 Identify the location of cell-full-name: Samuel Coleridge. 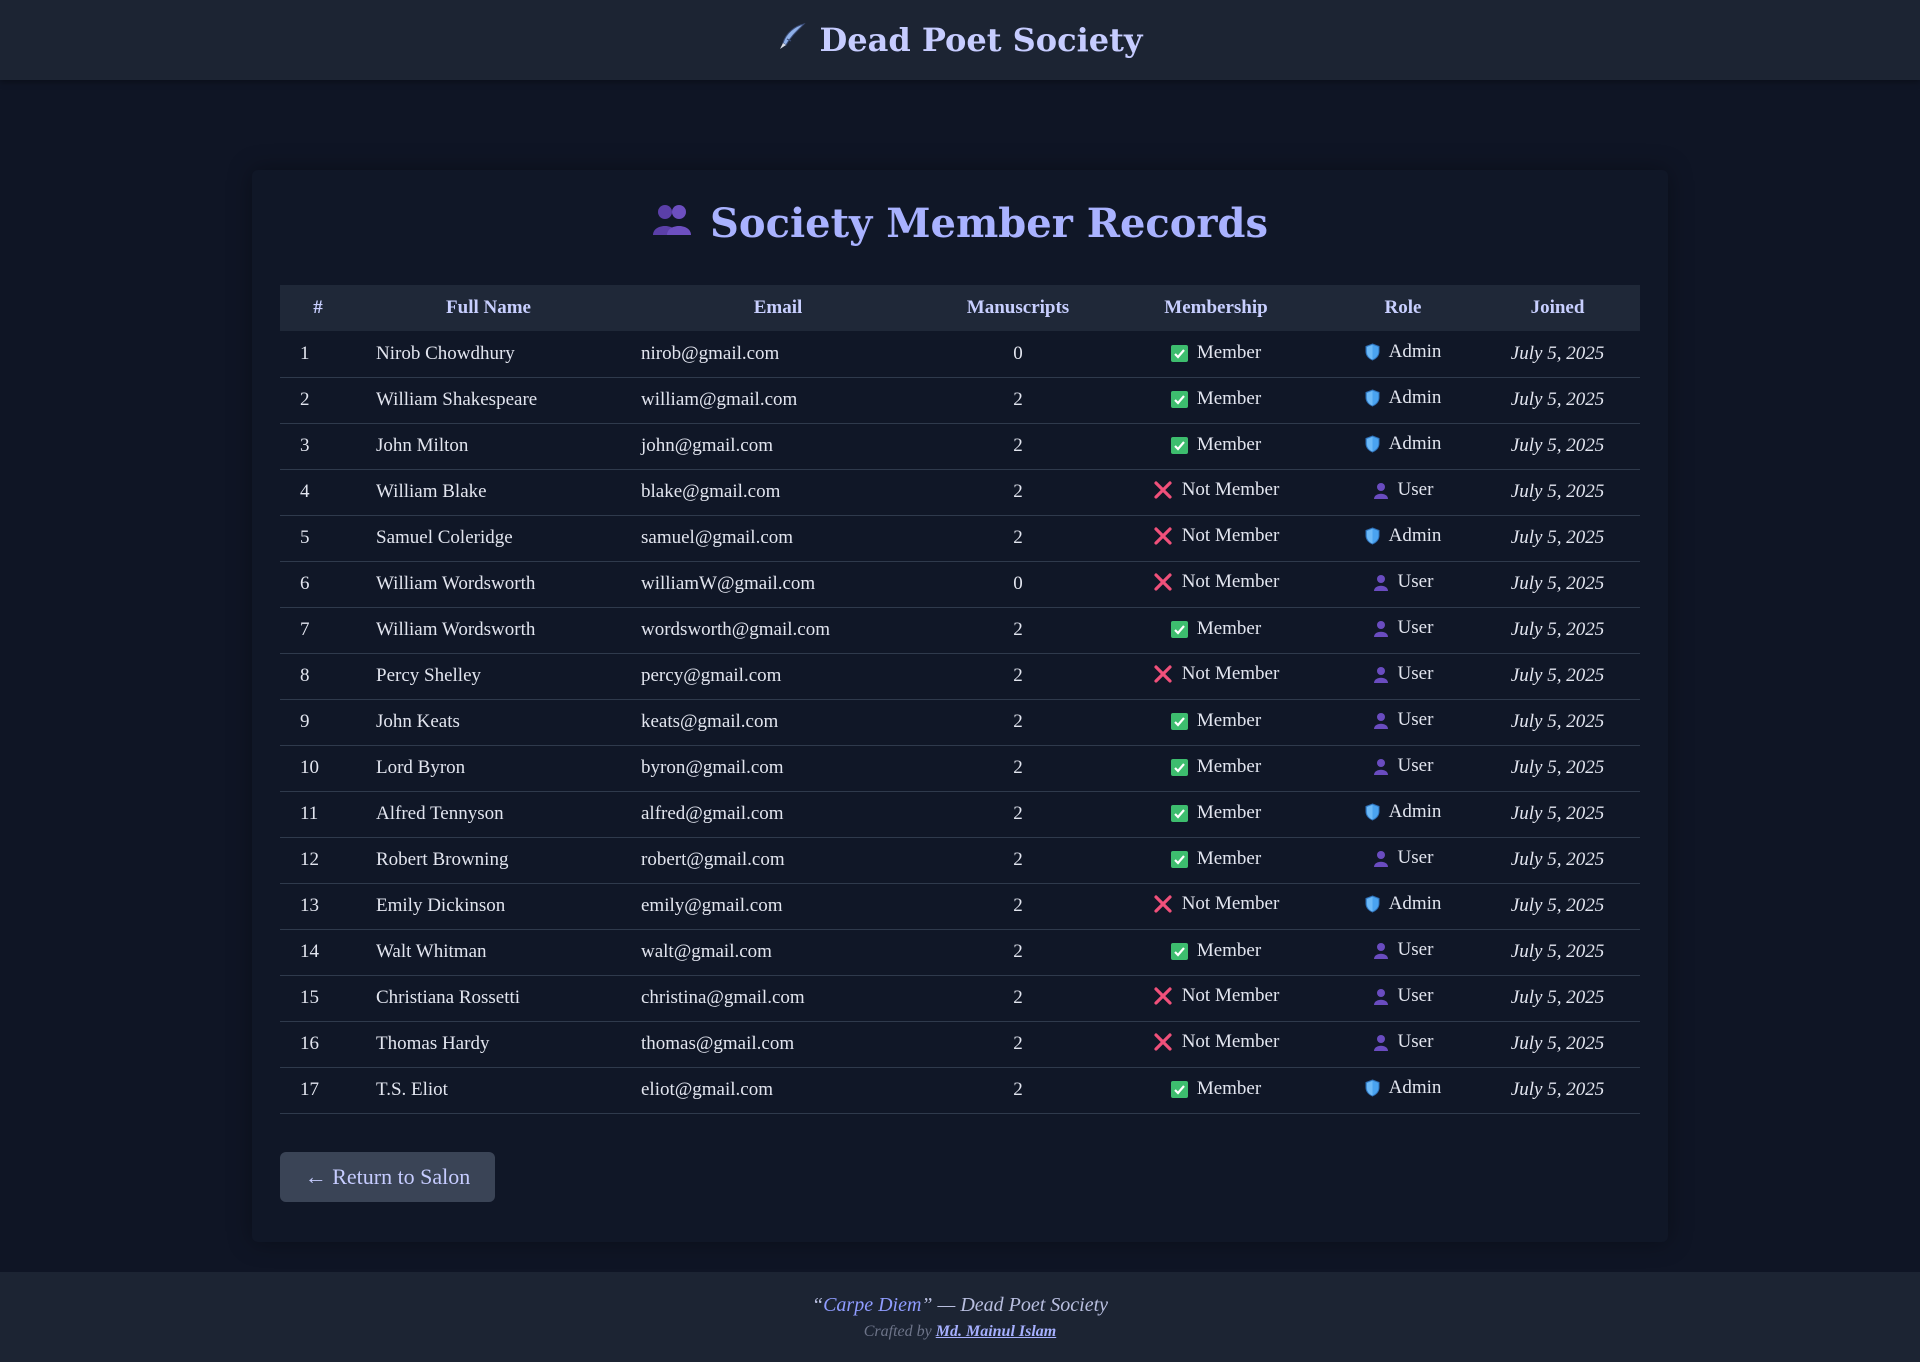
(488, 538).